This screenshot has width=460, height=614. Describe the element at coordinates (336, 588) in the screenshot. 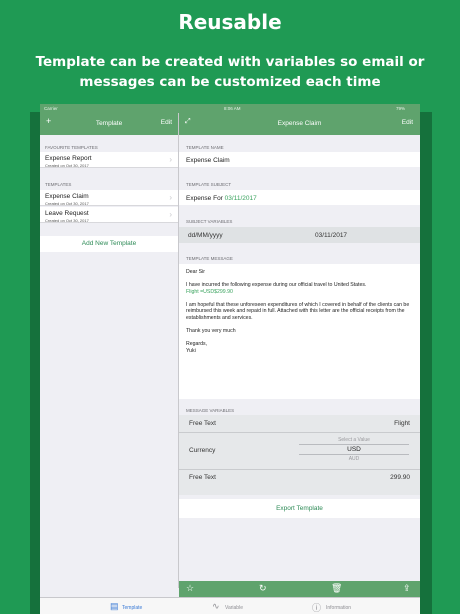

I see `trash-icon: 🗑` at that location.